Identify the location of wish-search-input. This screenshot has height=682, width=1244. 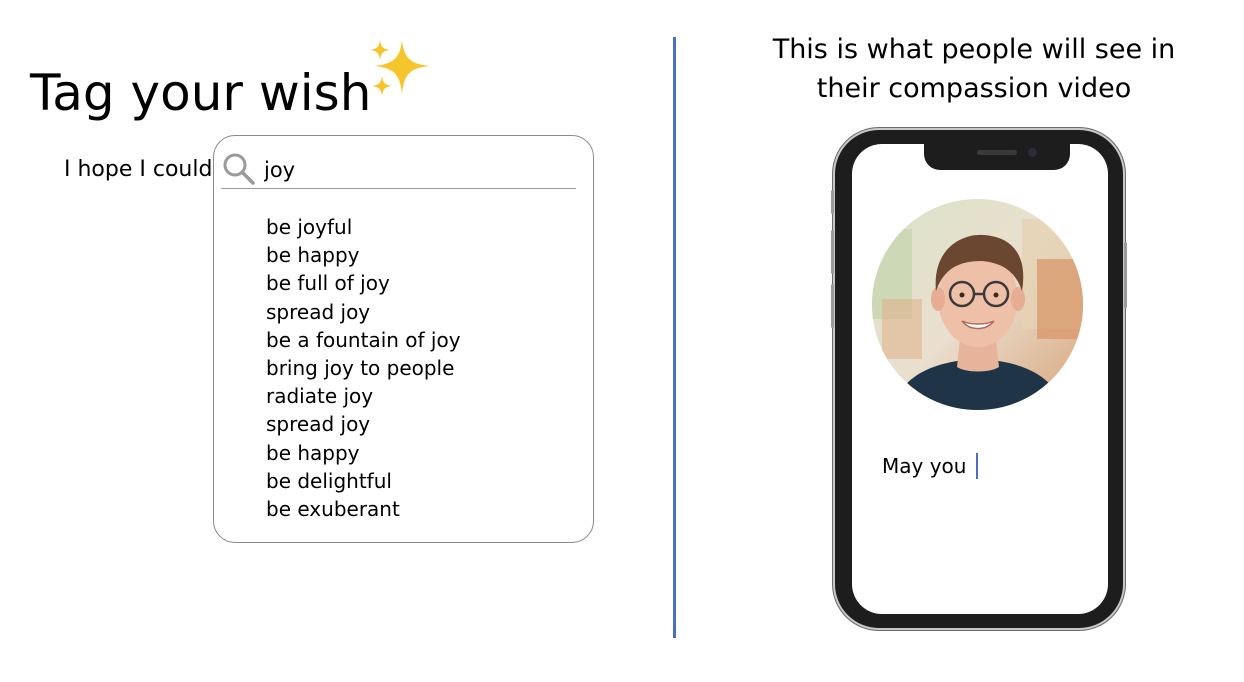
(414, 170).